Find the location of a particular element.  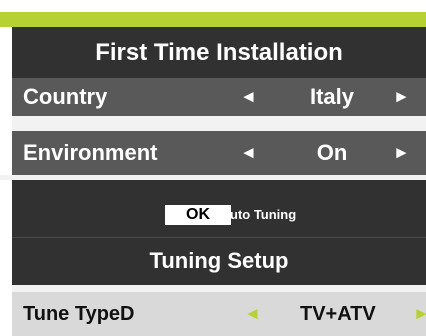

first-time-installation-header: First Time Installation is located at coordinates (219, 52).